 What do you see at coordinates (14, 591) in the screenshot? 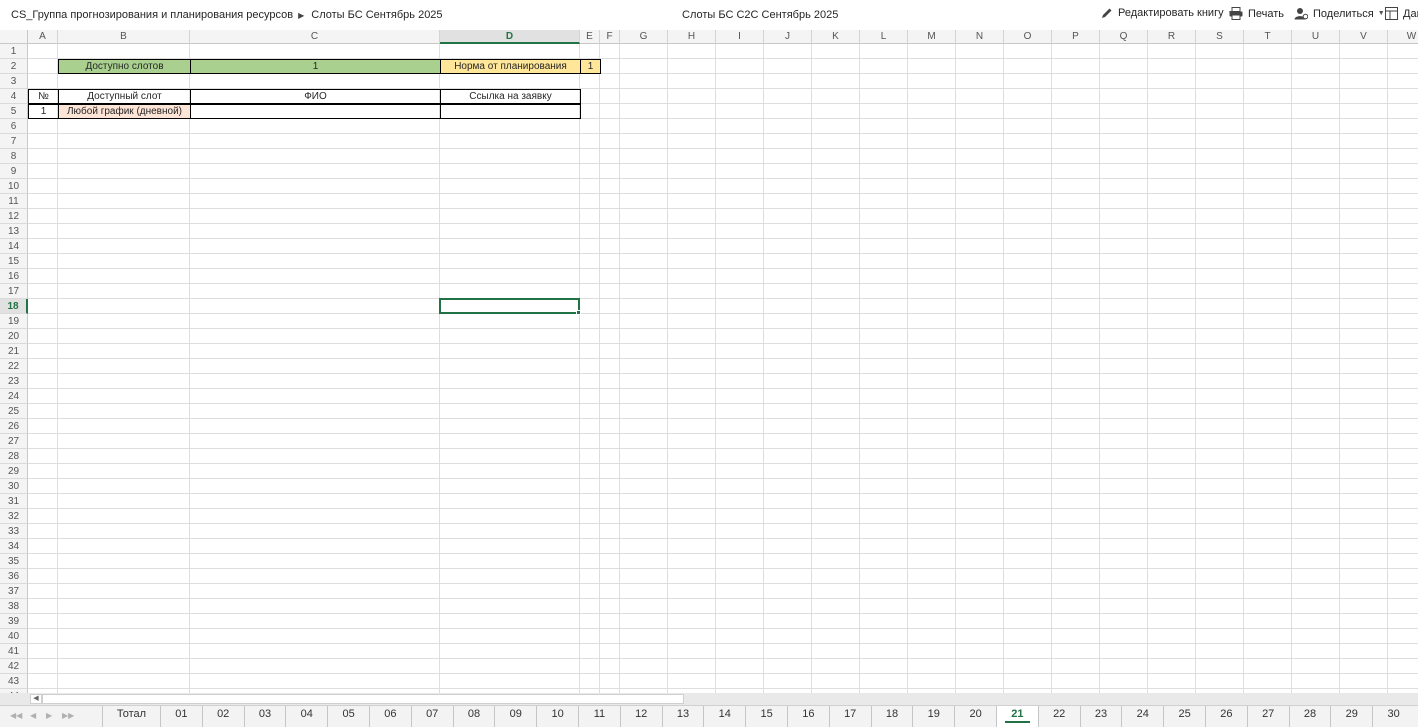
I see `row-header-37: 37` at bounding box center [14, 591].